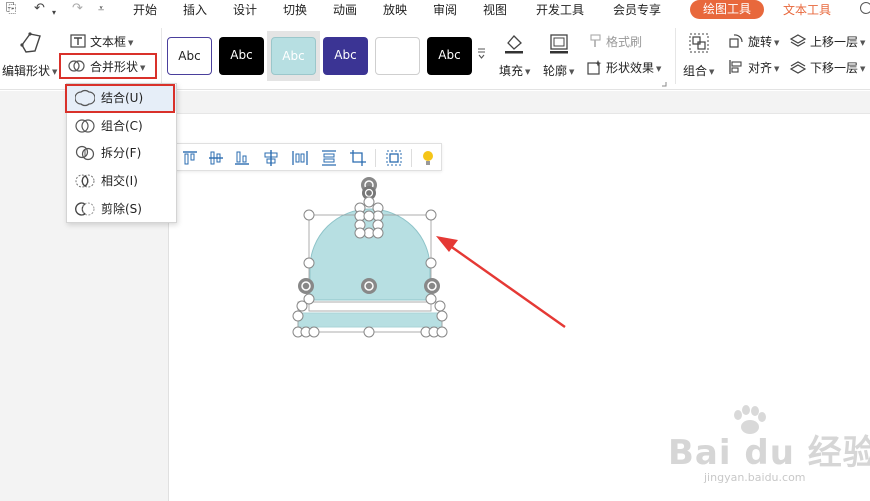  What do you see at coordinates (514, 71) in the screenshot?
I see `fill-button: 填充 ▼` at bounding box center [514, 71].